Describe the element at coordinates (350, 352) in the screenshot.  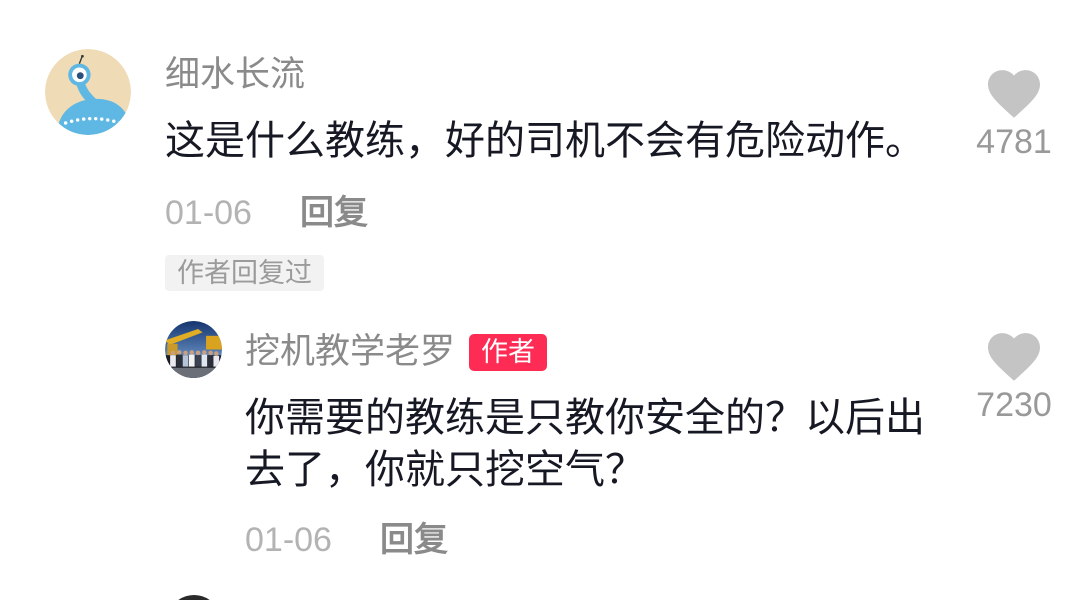
I see `reply-username: 挖机教学老罗` at that location.